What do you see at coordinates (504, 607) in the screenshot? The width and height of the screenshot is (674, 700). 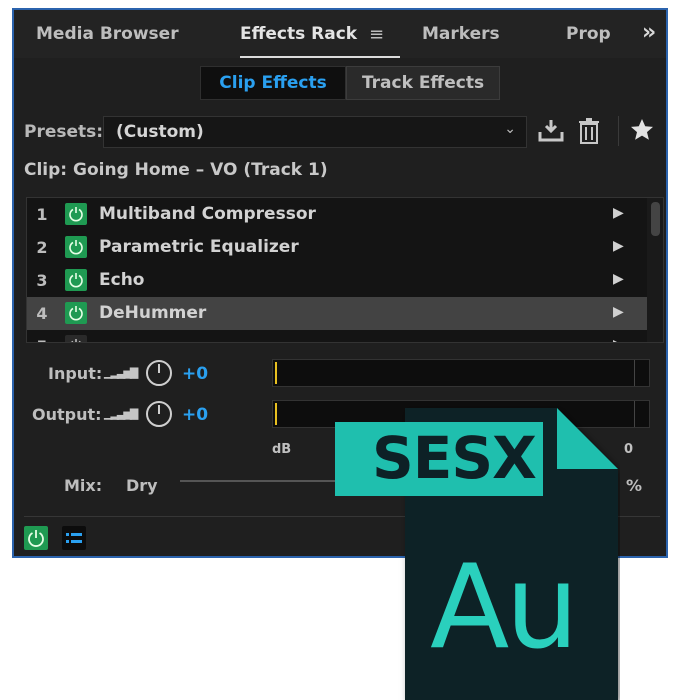 I see `au-logo-text: Au` at bounding box center [504, 607].